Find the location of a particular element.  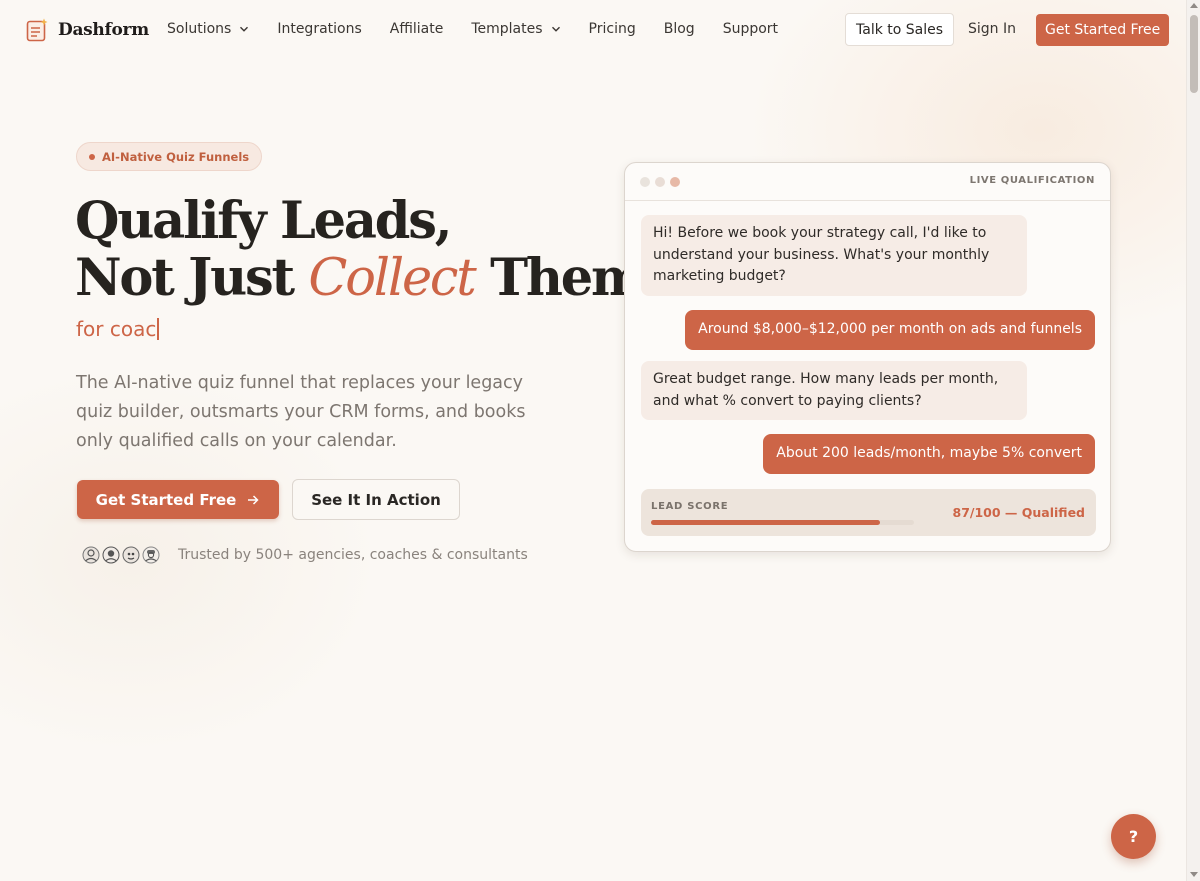

nav-item-integrations: Integrations is located at coordinates (319, 29).